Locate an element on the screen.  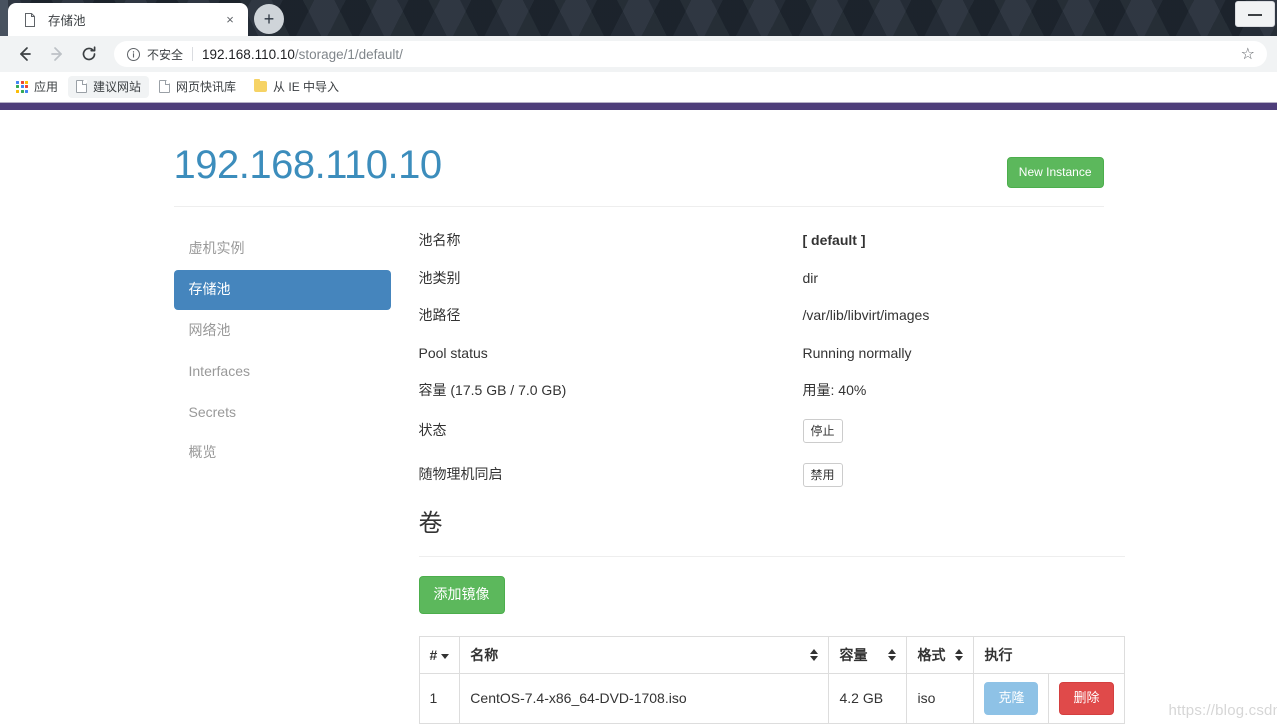
cell-format: iso is located at coordinates (940, 698).